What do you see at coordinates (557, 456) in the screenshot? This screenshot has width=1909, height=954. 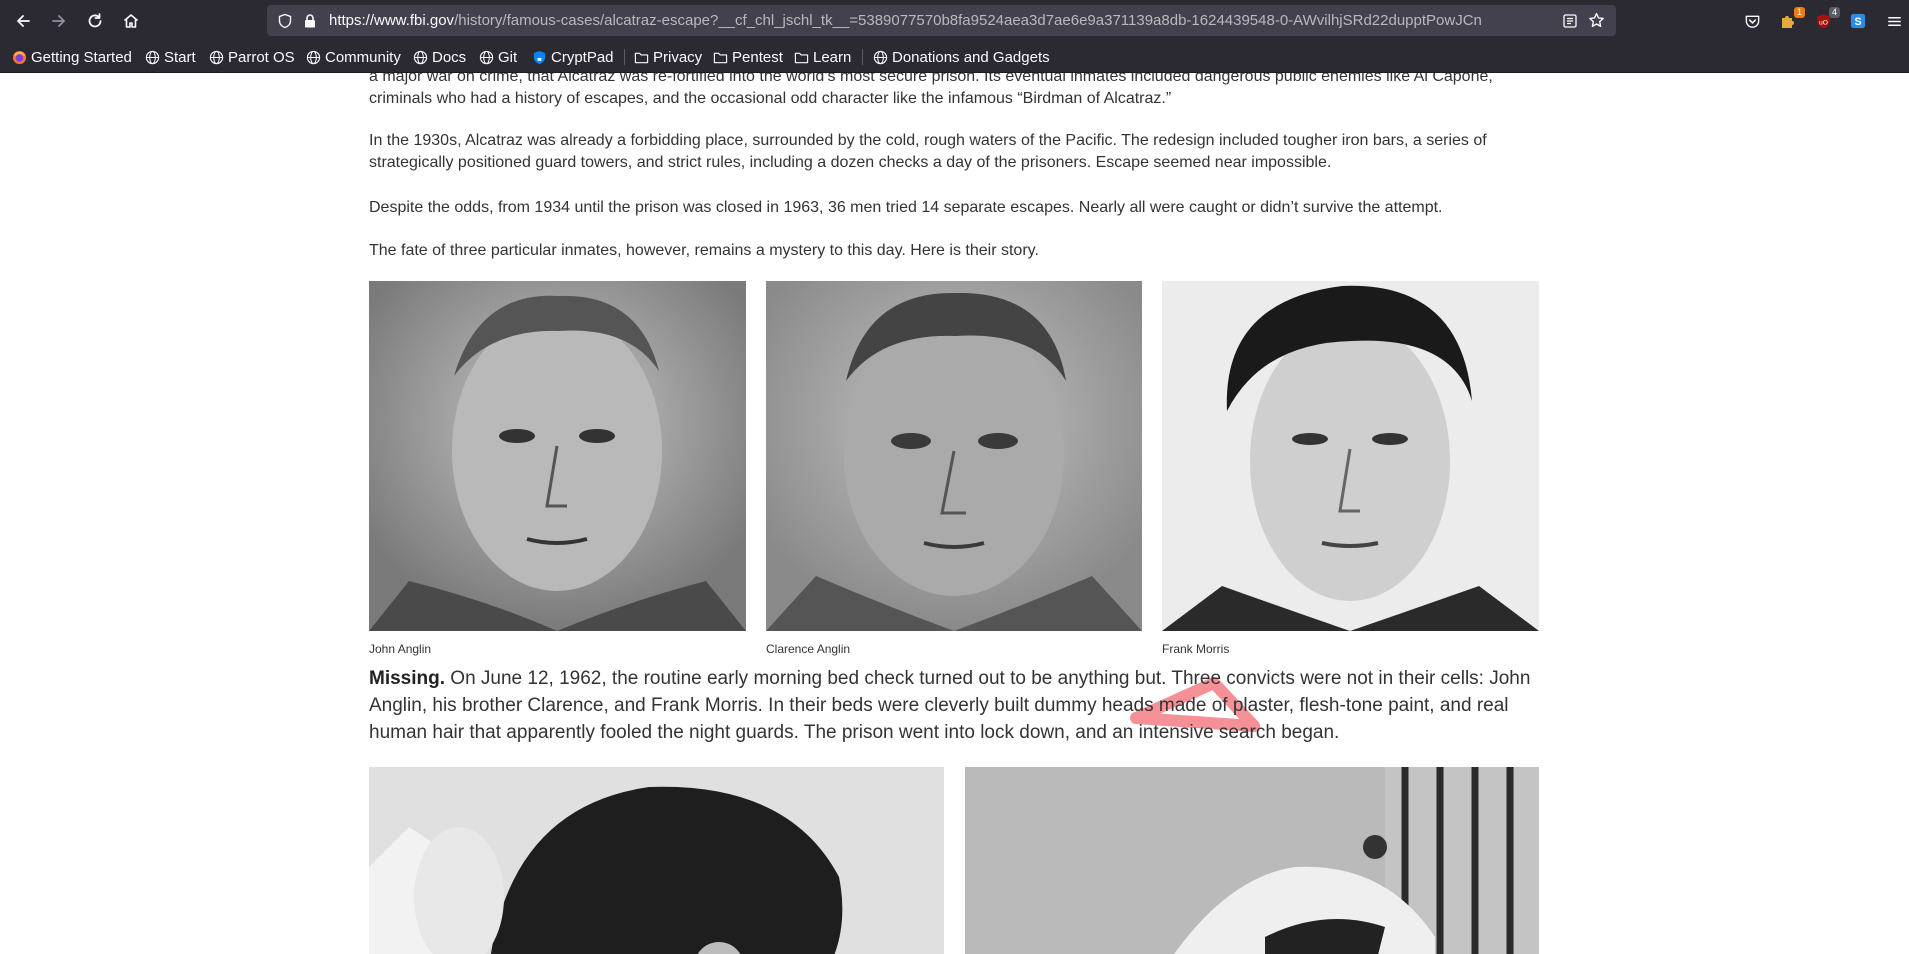 I see `photo-john-anglin` at bounding box center [557, 456].